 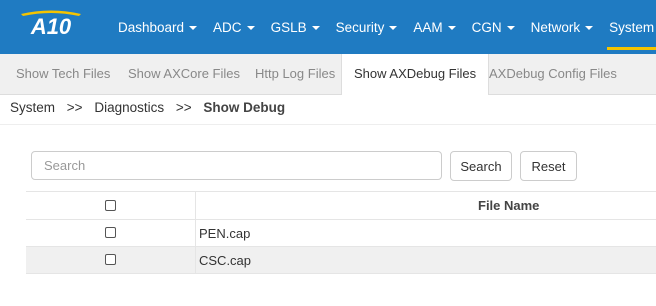 What do you see at coordinates (184, 74) in the screenshot?
I see `tab-show-axcore-files: Show AXCore Files` at bounding box center [184, 74].